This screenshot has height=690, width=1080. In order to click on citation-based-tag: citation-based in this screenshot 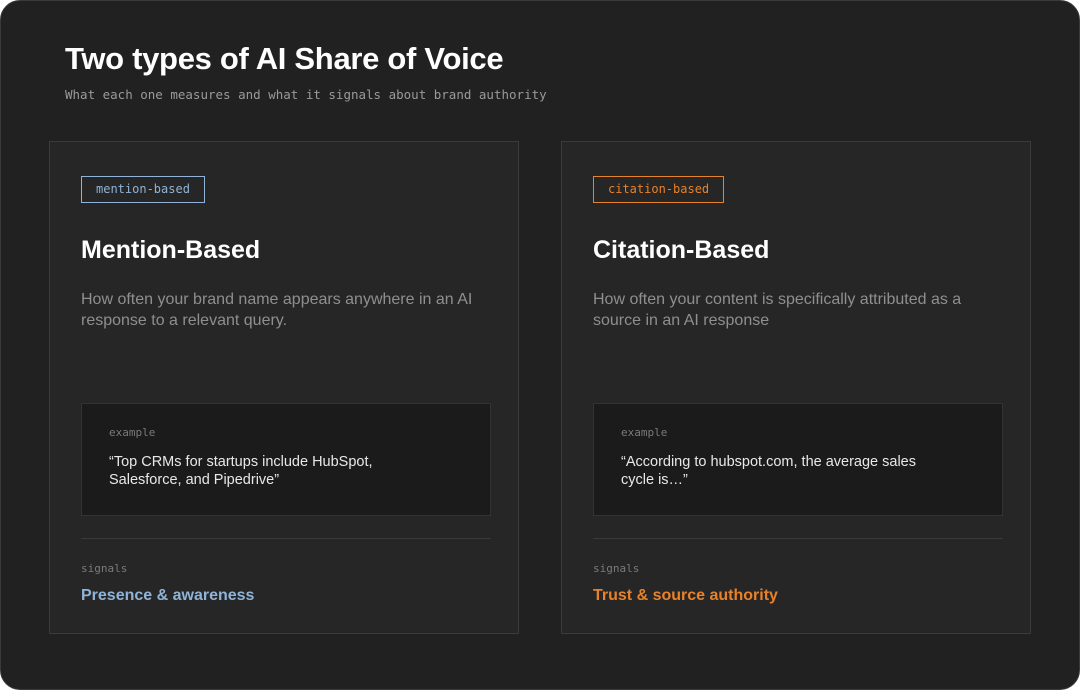, I will do `click(659, 189)`.